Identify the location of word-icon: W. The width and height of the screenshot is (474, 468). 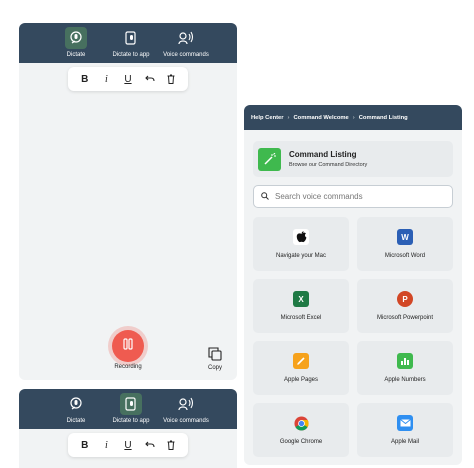
(405, 237).